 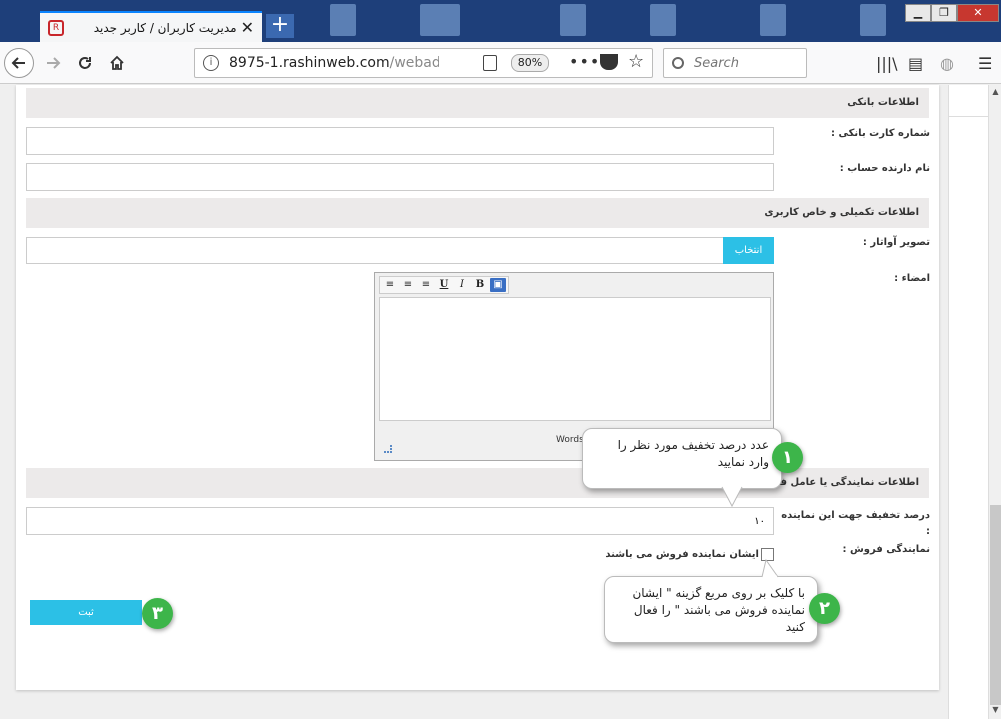 I want to click on step-badge-3: ۳, so click(x=157, y=613).